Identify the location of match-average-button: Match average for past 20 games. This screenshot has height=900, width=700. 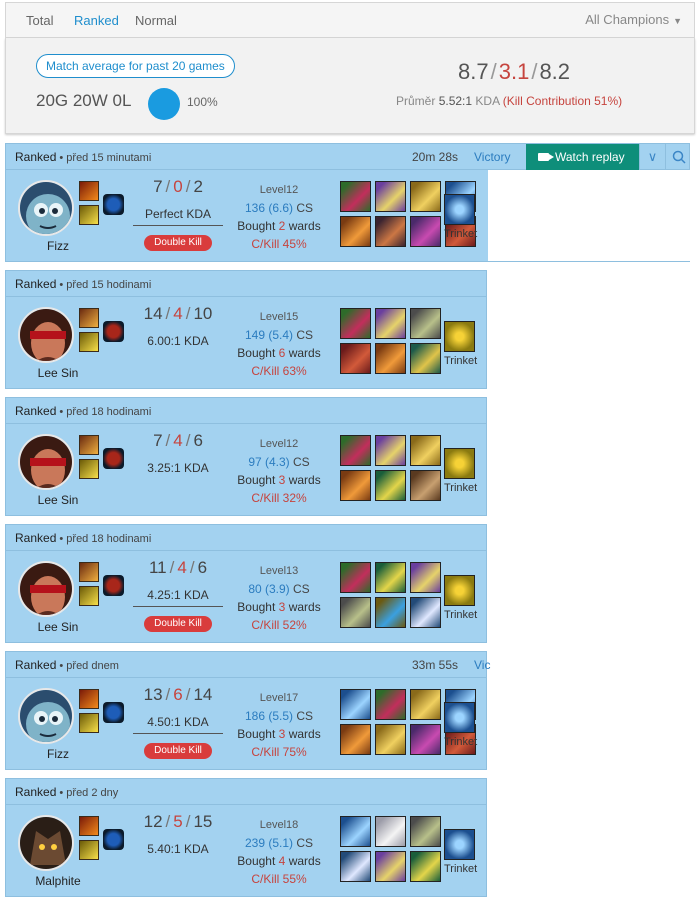
(135, 66).